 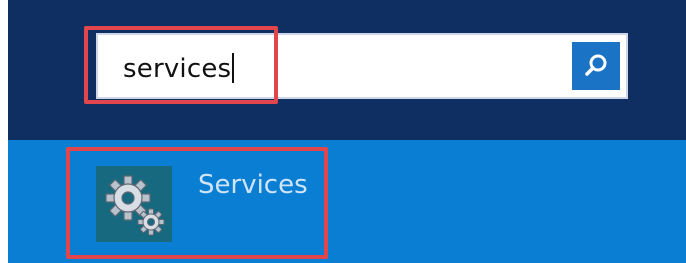 I want to click on search-button, so click(x=596, y=66).